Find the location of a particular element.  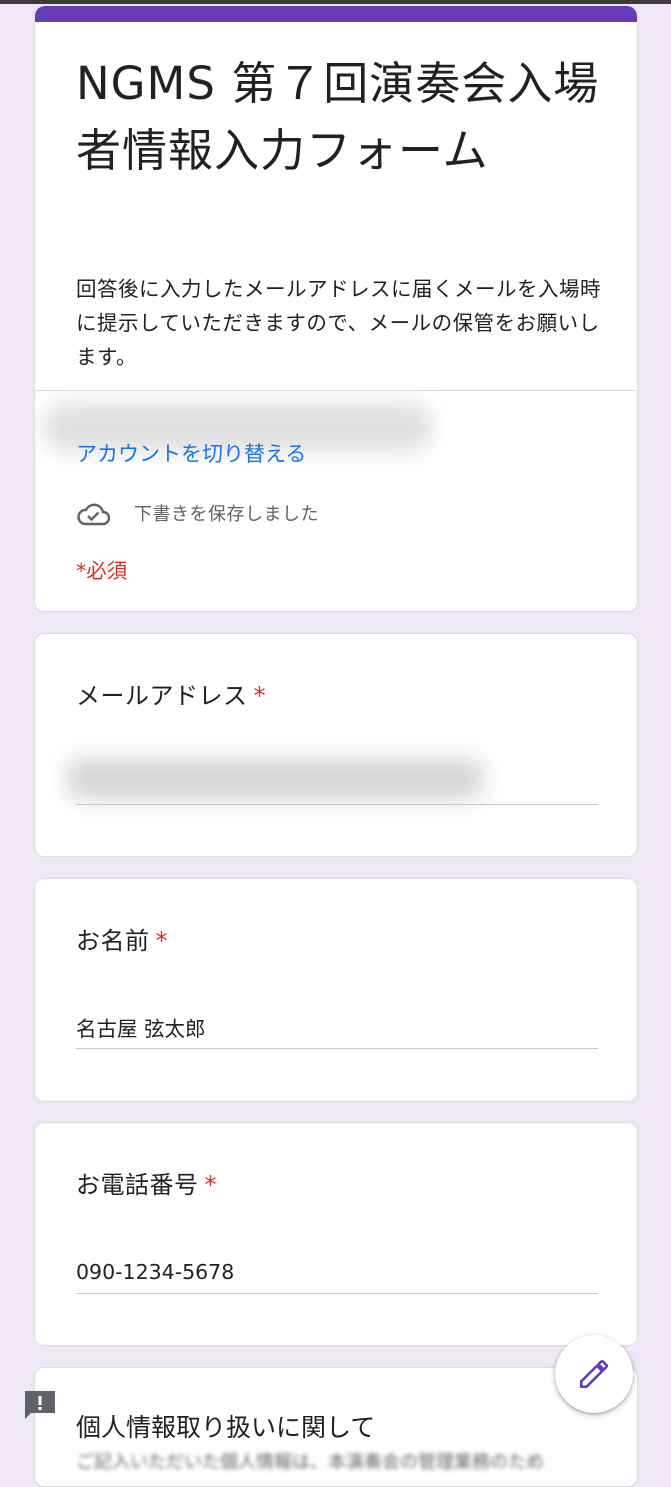

question-title-phone: お電話番号 * is located at coordinates (146, 1182).